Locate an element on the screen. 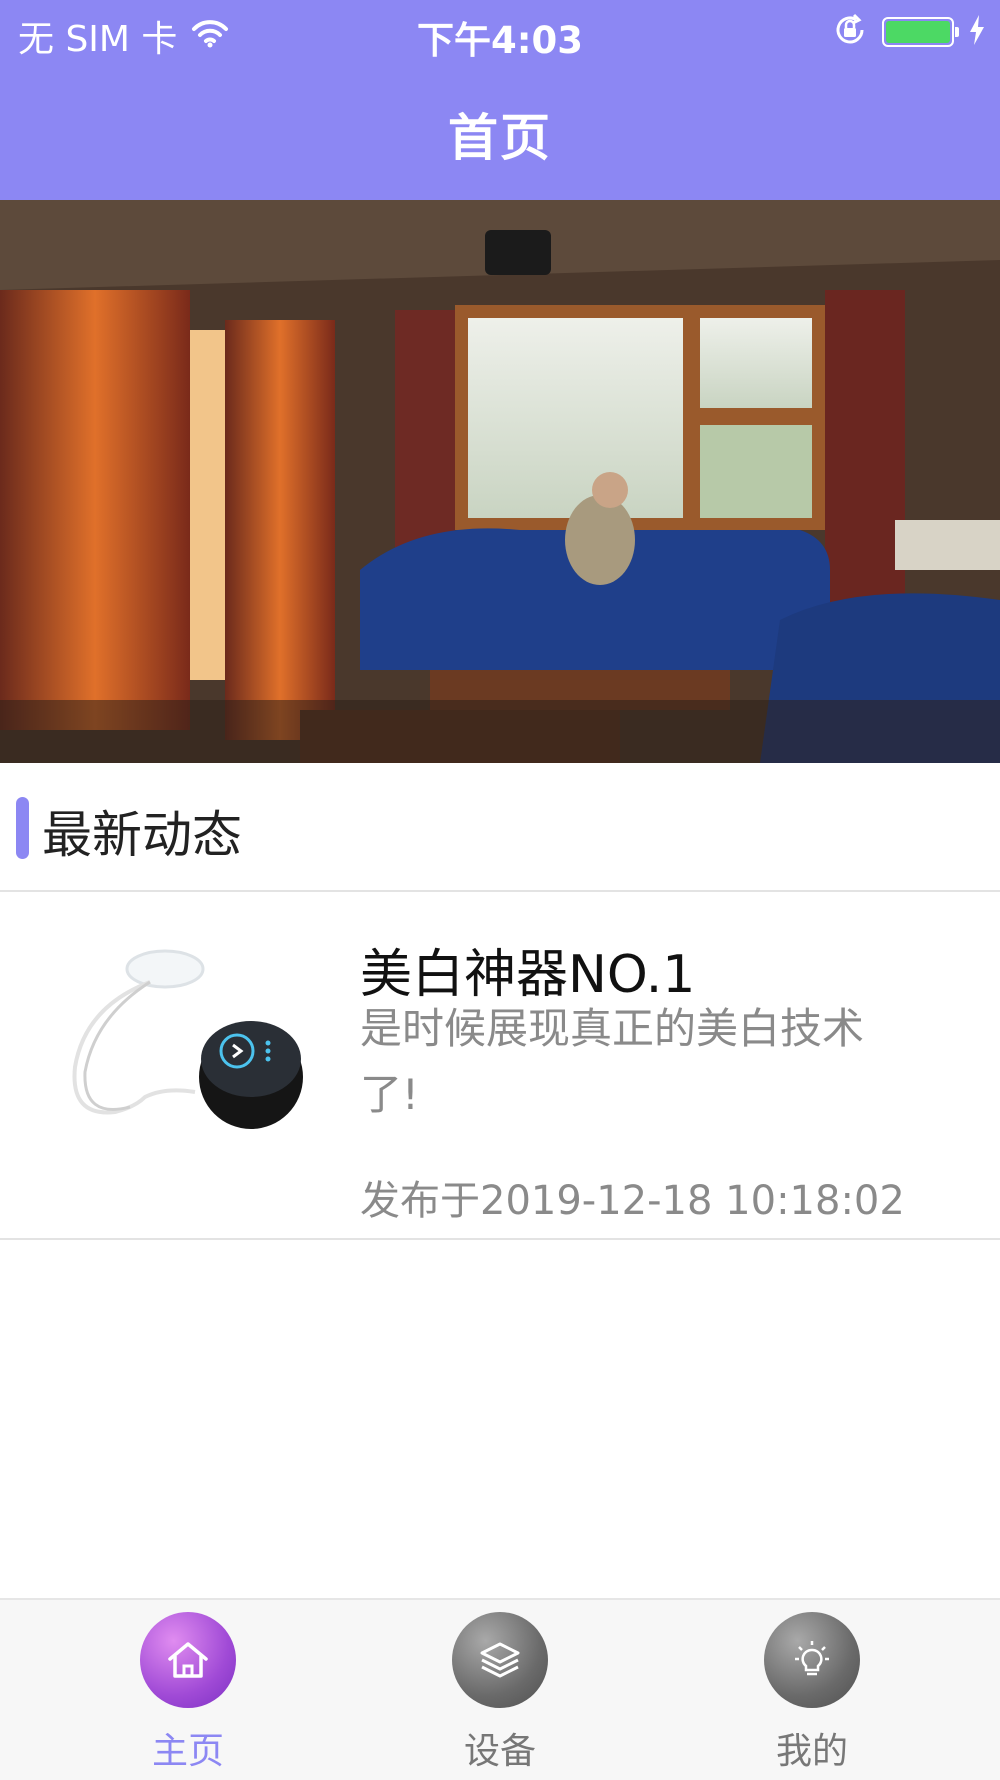 This screenshot has height=1780, width=1000. tab-devices: 设备 is located at coordinates (500, 1693).